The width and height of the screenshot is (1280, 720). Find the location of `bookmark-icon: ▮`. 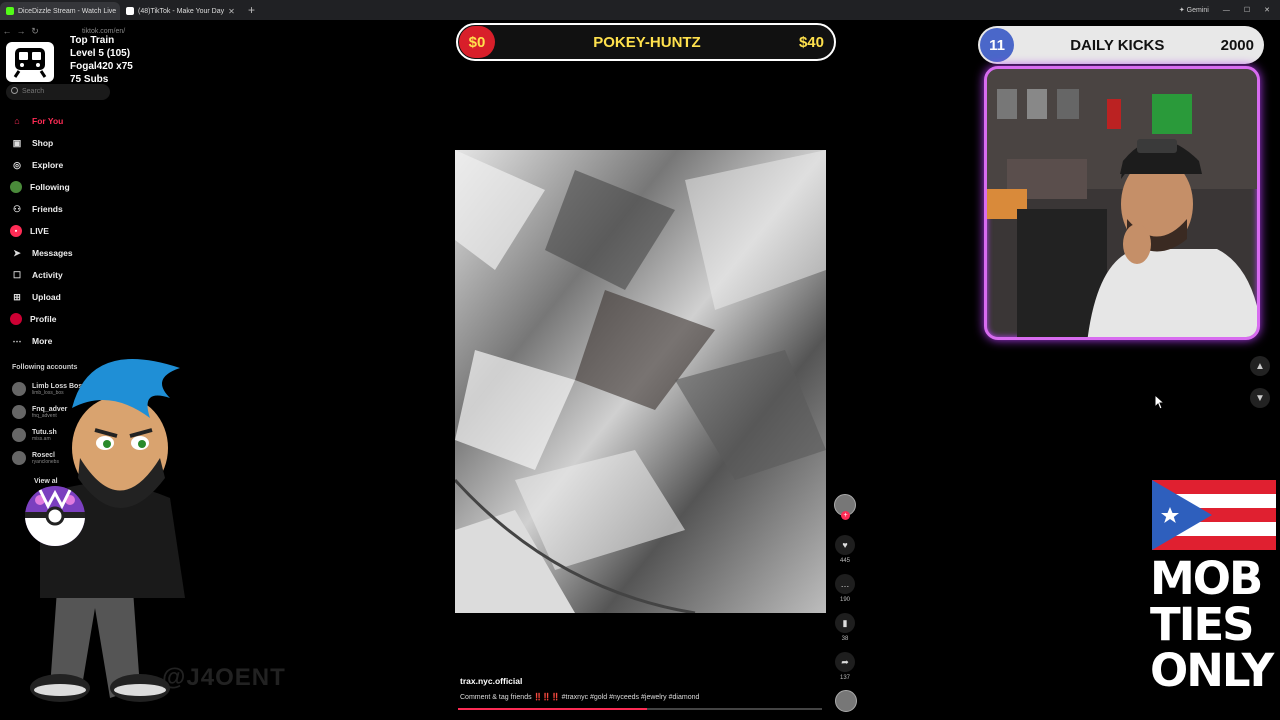

bookmark-icon: ▮ is located at coordinates (845, 623).